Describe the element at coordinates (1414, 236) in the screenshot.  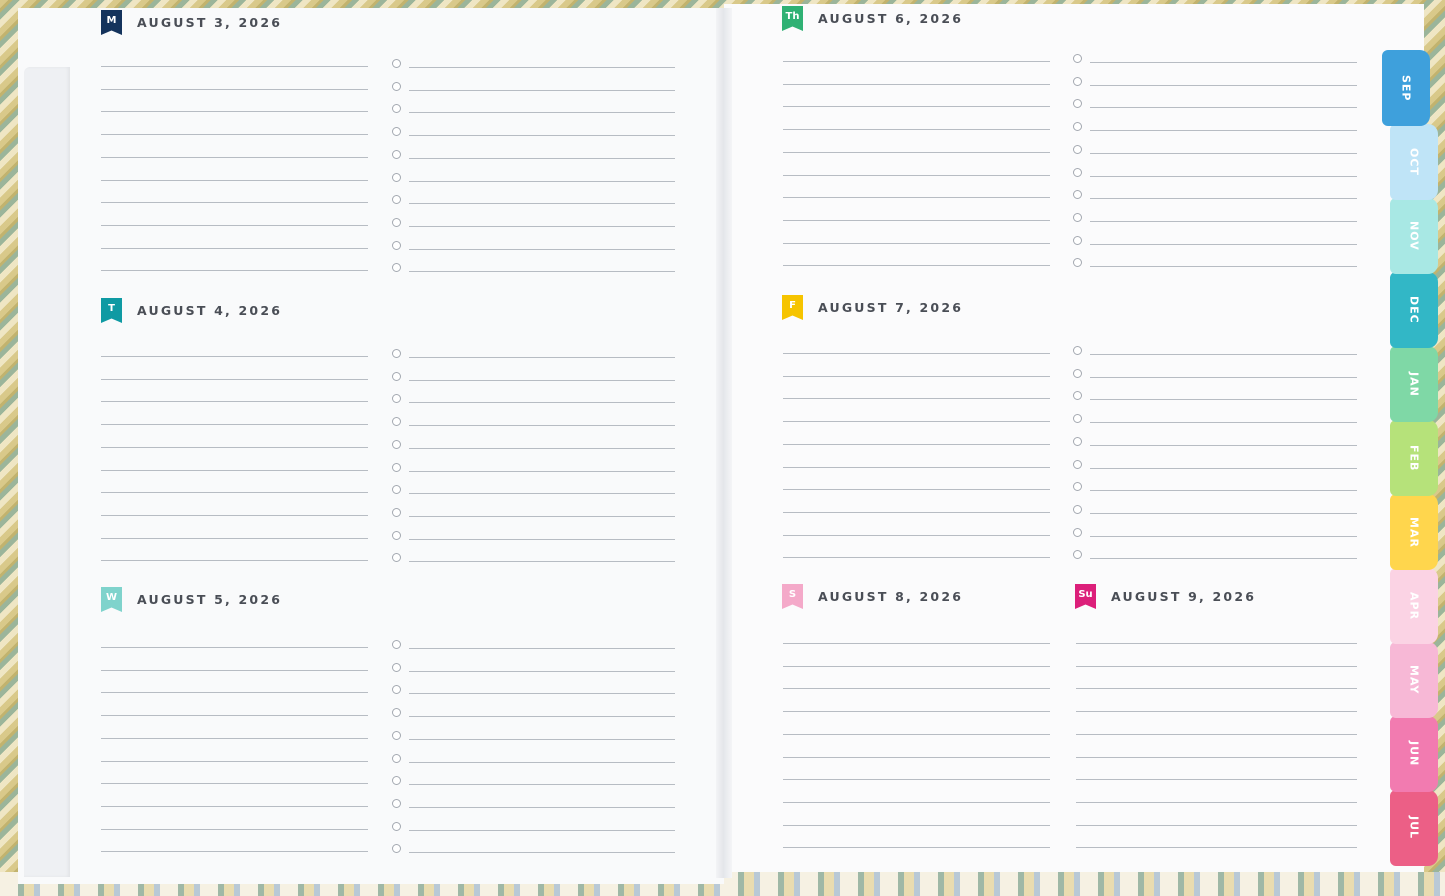
I see `month-tab-nov: NOV` at that location.